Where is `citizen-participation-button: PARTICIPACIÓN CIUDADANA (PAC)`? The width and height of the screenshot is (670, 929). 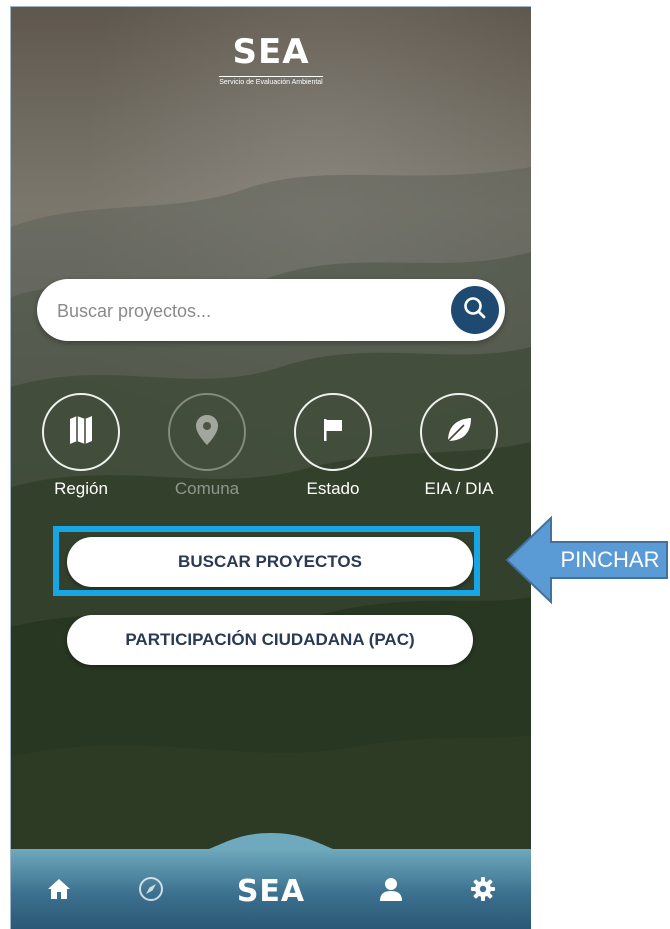
citizen-participation-button: PARTICIPACIÓN CIUDADANA (PAC) is located at coordinates (270, 640).